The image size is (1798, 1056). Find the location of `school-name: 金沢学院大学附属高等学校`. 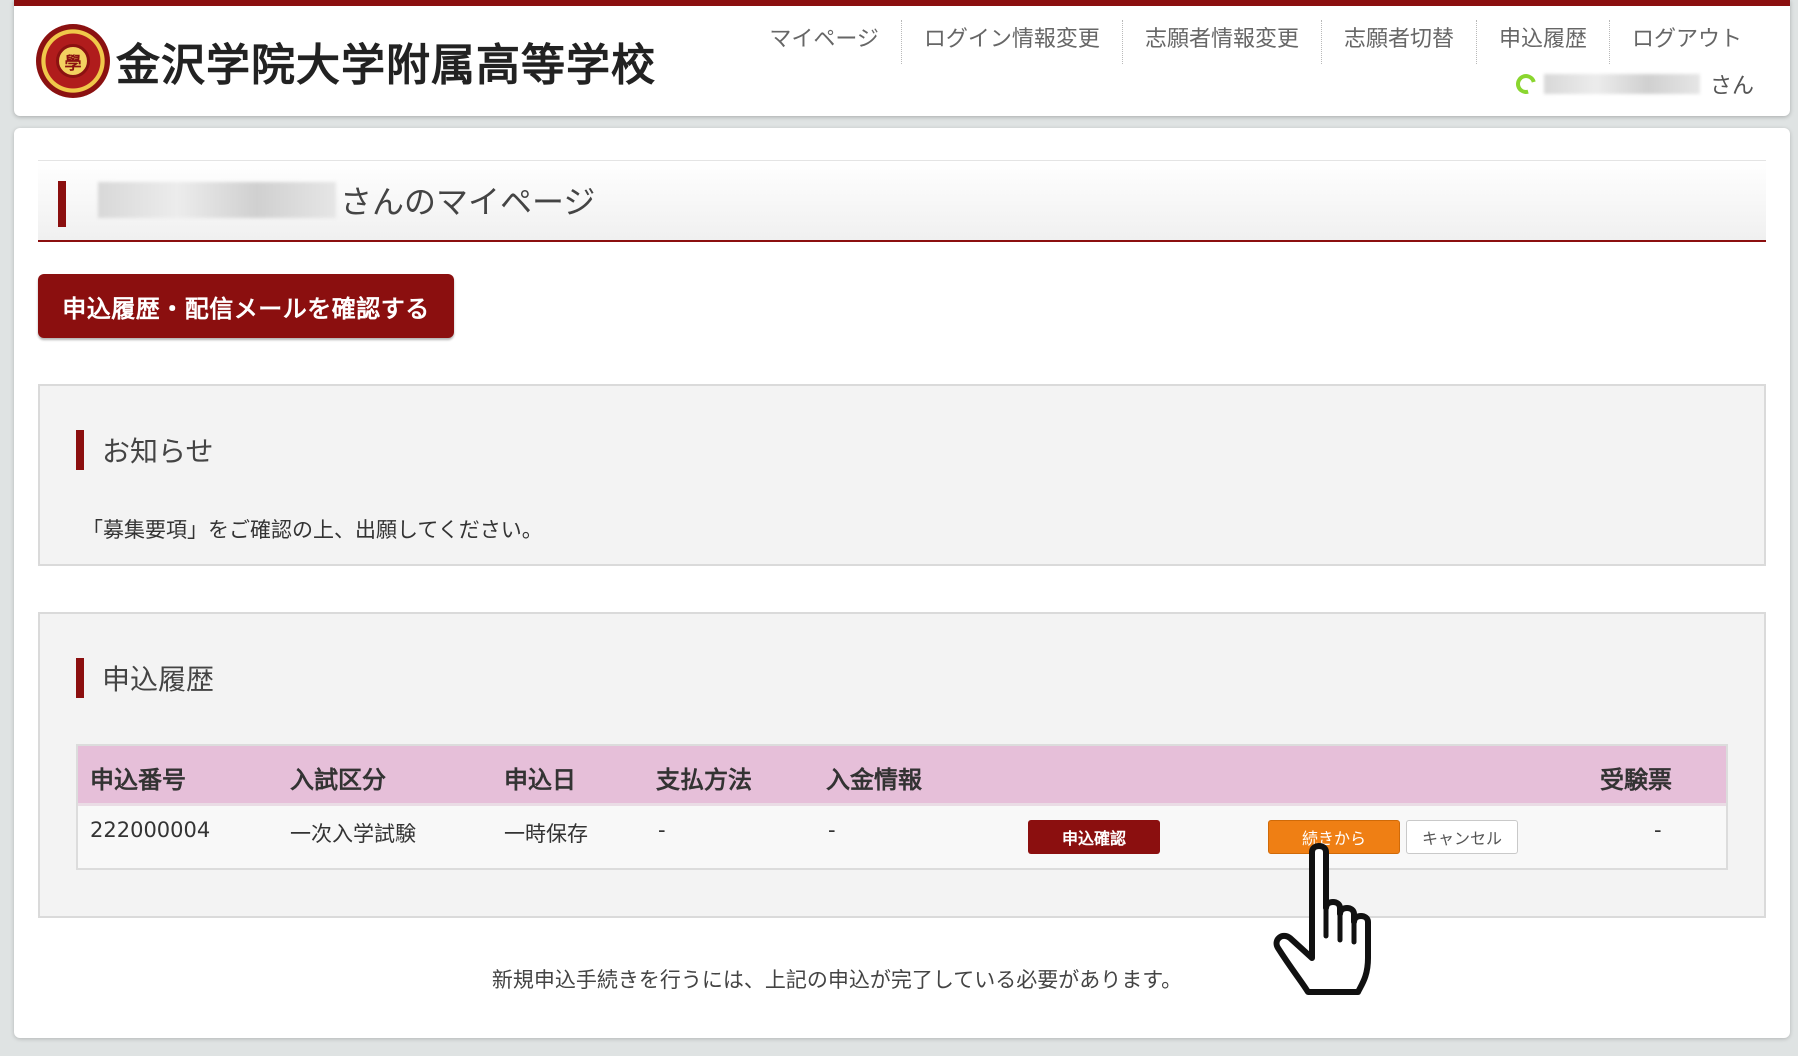

school-name: 金沢学院大学附属高等学校 is located at coordinates (386, 65).